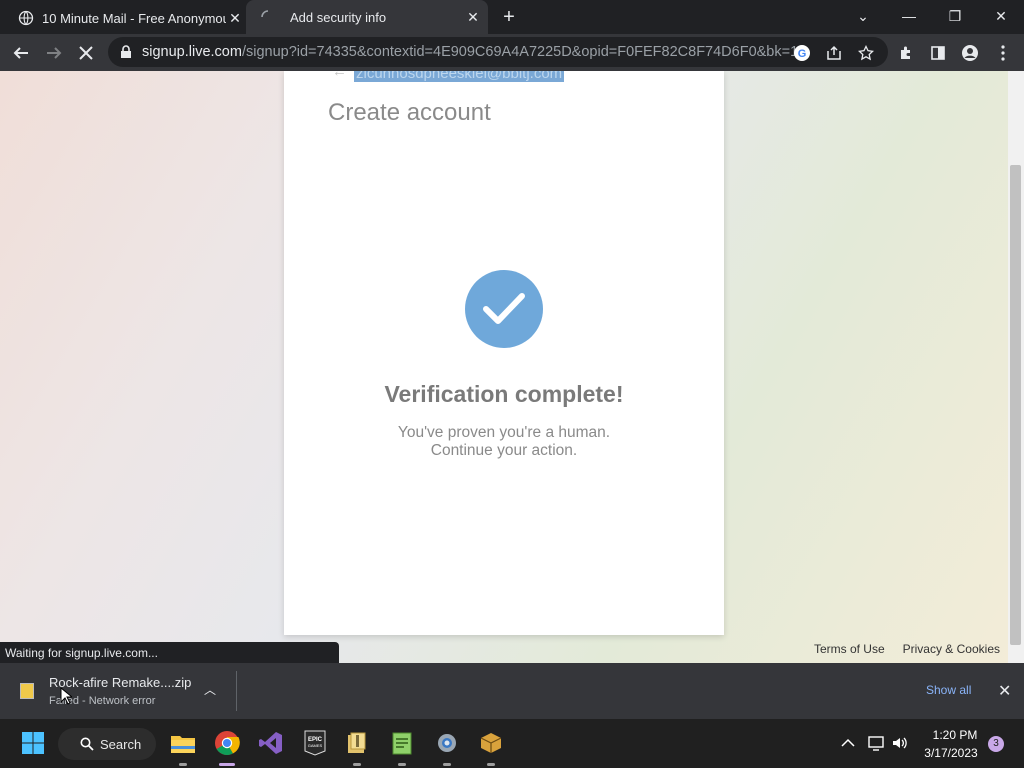 The height and width of the screenshot is (768, 1024). I want to click on tab-title: Add security info, so click(338, 17).